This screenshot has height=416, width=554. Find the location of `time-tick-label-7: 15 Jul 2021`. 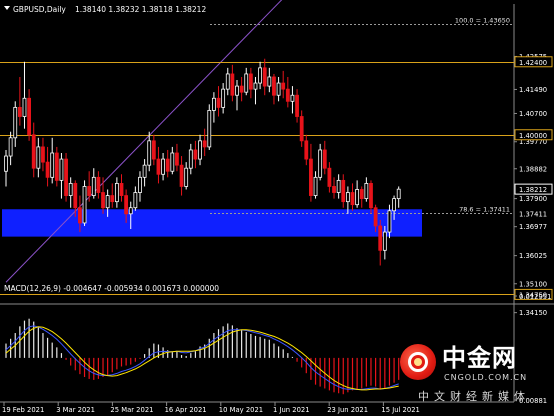

time-tick-label-7: 15 Jul 2021 is located at coordinates (400, 410).